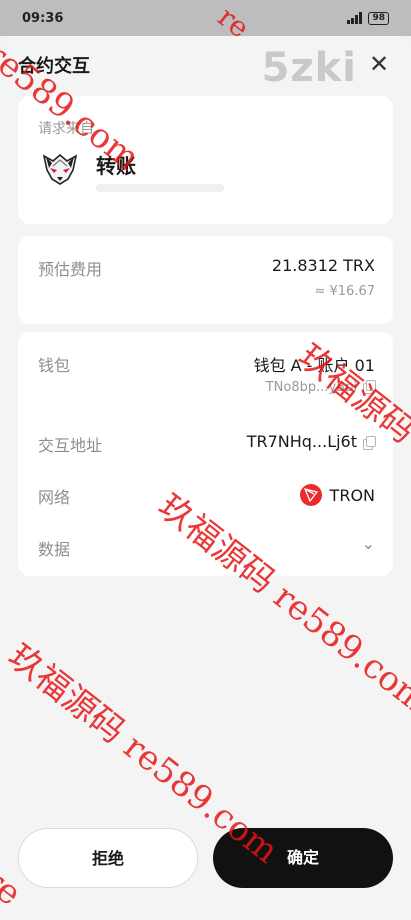  I want to click on page-title: 合约交互, so click(54, 66).